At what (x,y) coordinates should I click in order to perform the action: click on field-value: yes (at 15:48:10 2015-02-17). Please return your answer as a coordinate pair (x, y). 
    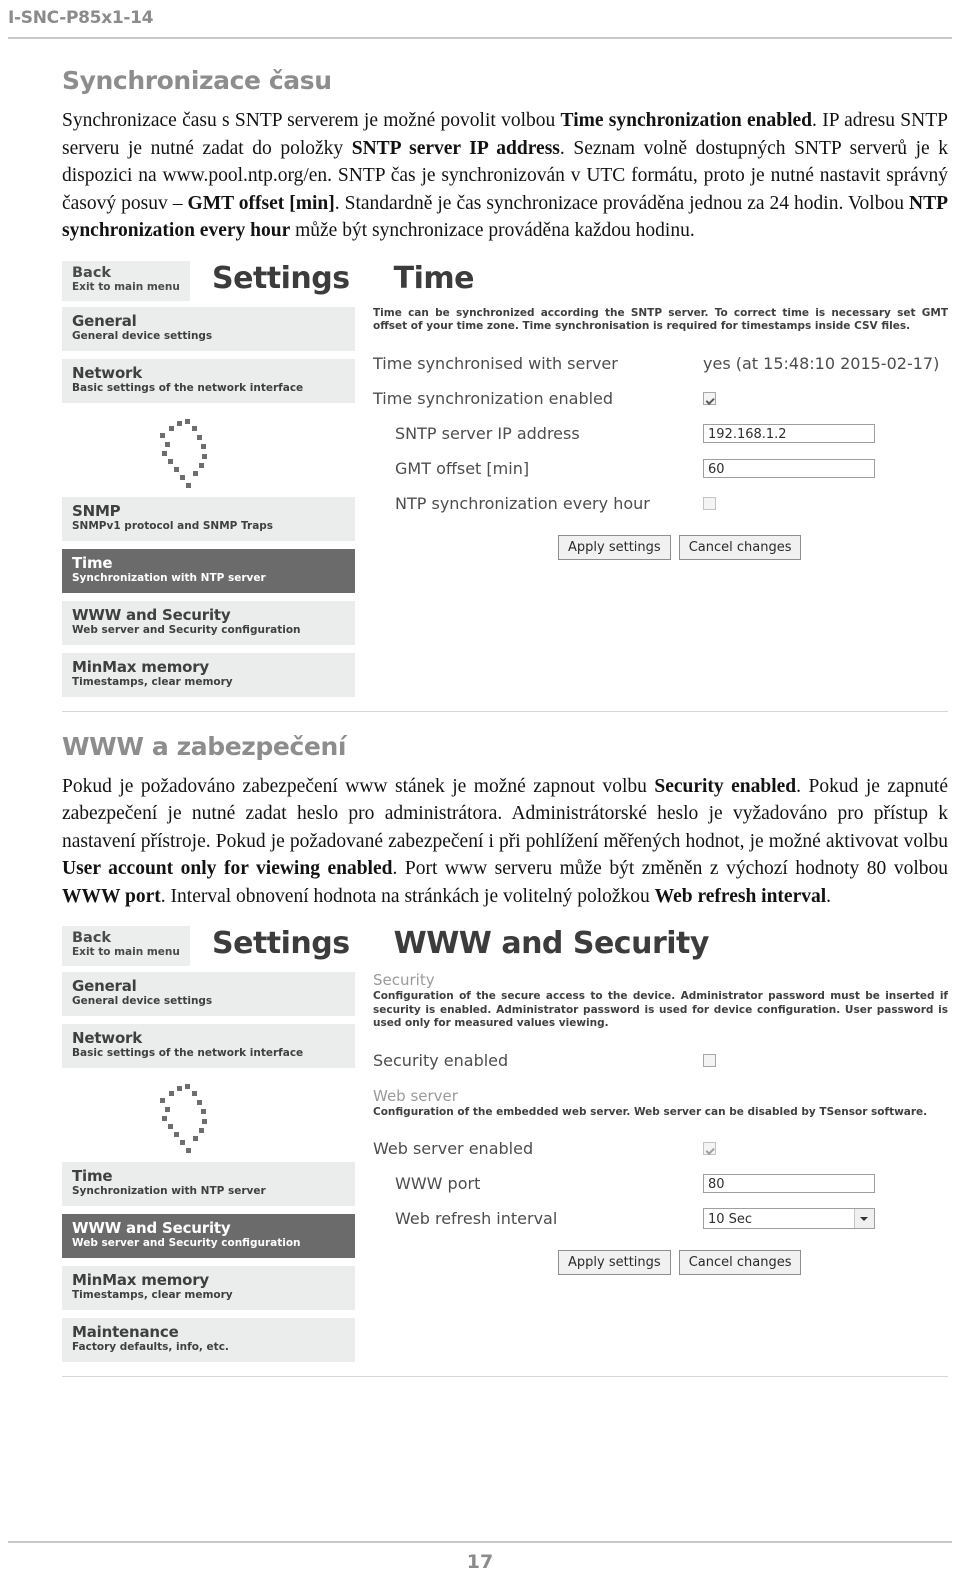
    Looking at the image, I should click on (821, 363).